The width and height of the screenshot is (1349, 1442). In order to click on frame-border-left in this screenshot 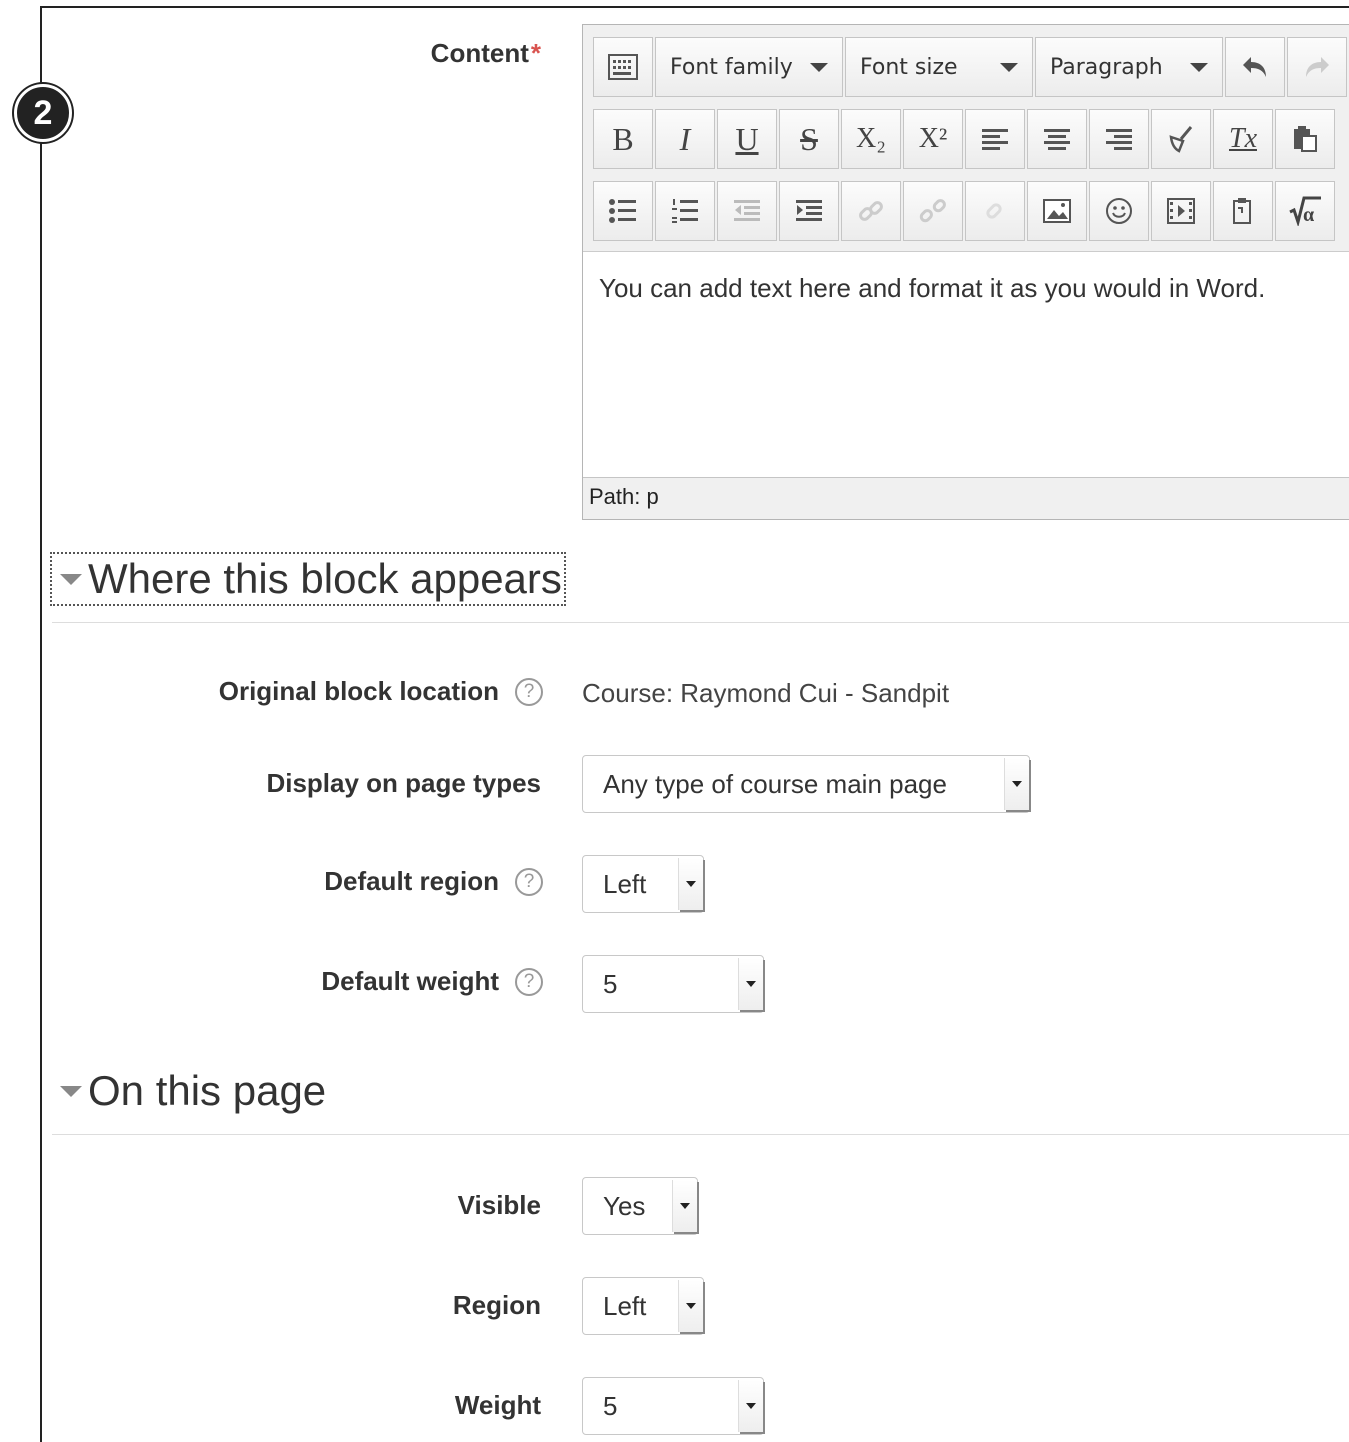, I will do `click(41, 724)`.